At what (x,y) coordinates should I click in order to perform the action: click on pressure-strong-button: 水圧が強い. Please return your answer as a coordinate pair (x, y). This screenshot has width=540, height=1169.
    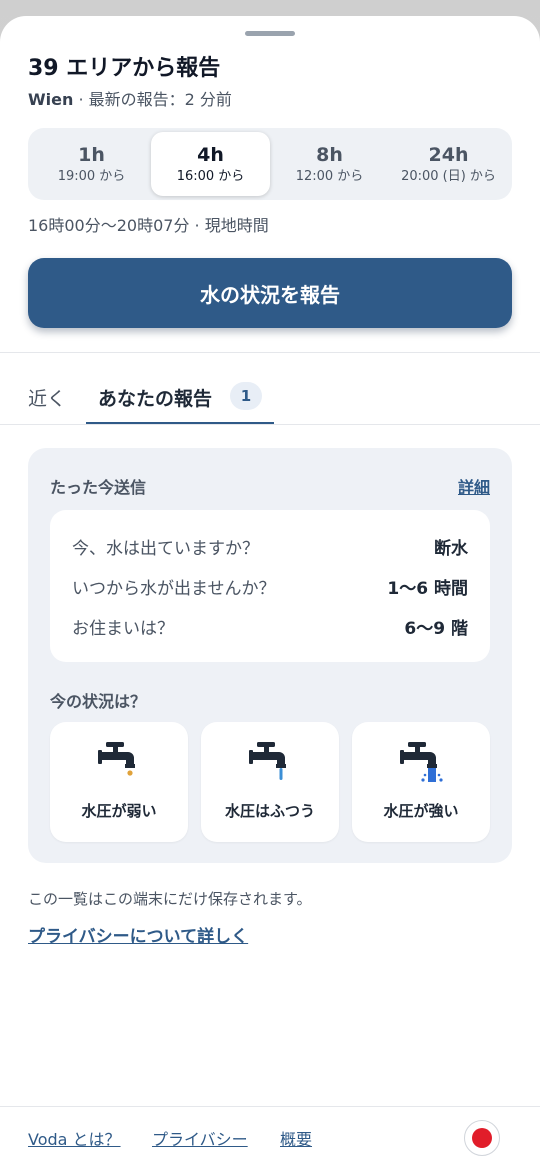
    Looking at the image, I should click on (421, 782).